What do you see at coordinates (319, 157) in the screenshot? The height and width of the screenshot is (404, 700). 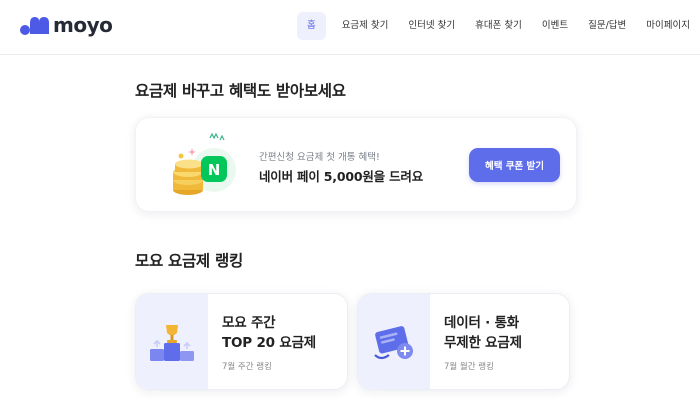 I see `coupon-subtitle: 간편신청 요금제 첫 개통 혜택!` at bounding box center [319, 157].